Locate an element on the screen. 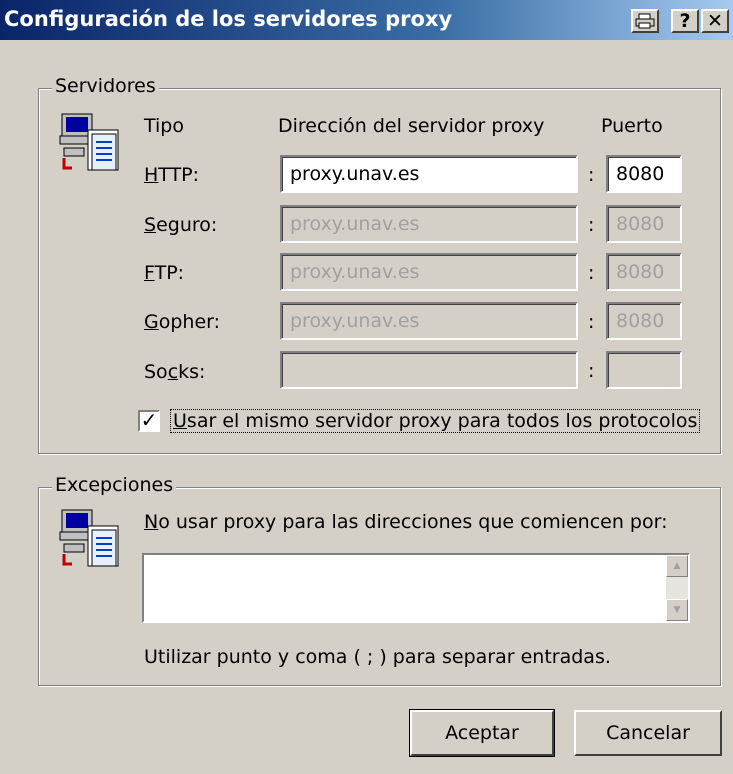 The width and height of the screenshot is (733, 774). ftp-label: FTP: is located at coordinates (164, 273).